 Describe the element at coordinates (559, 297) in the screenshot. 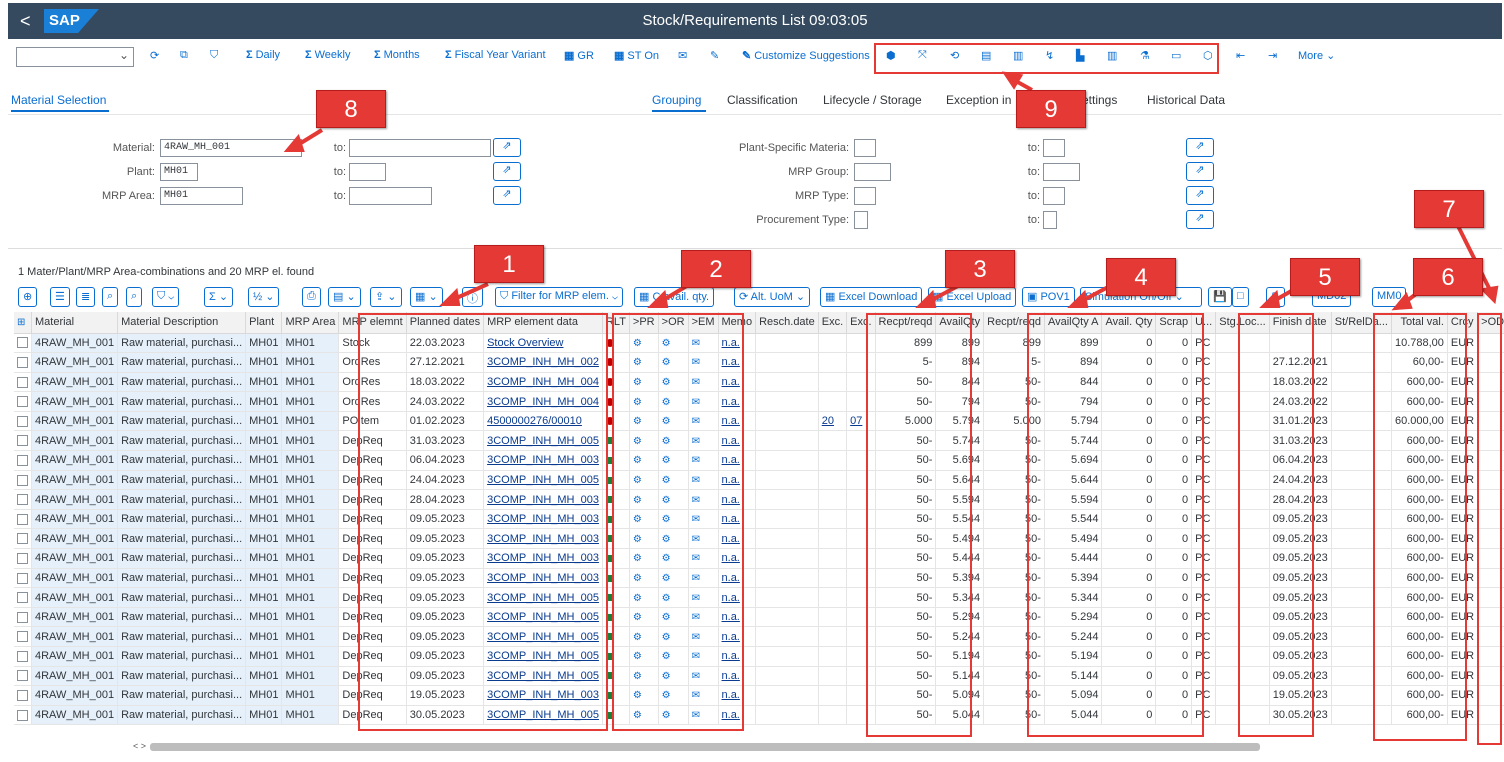

I see `filter-mrp-elements-button: ⛉ Filter for MRP elem. ⌄` at that location.